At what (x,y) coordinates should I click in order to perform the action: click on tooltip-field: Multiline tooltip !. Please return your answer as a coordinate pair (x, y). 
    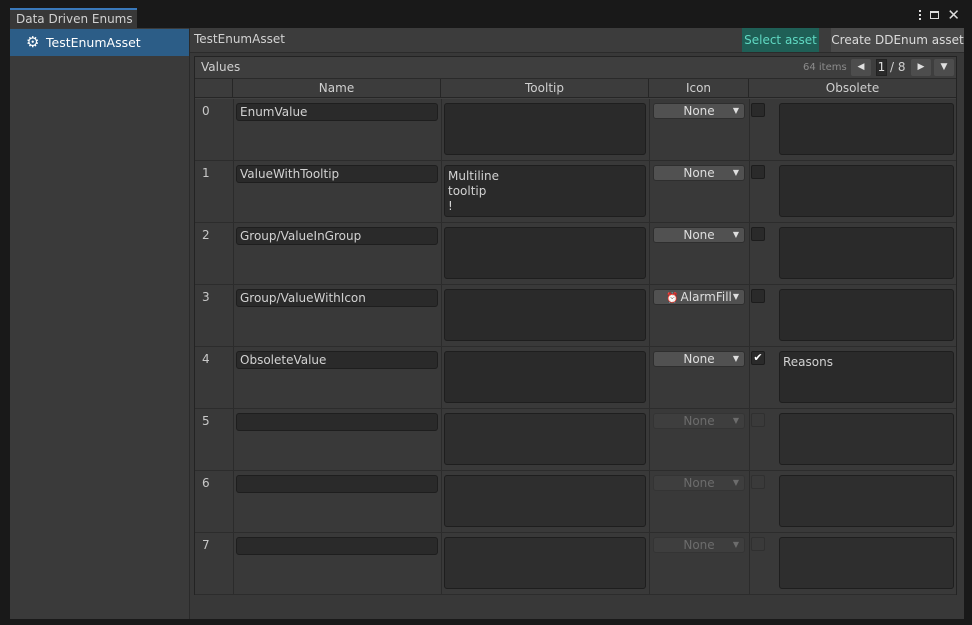
    Looking at the image, I should click on (545, 191).